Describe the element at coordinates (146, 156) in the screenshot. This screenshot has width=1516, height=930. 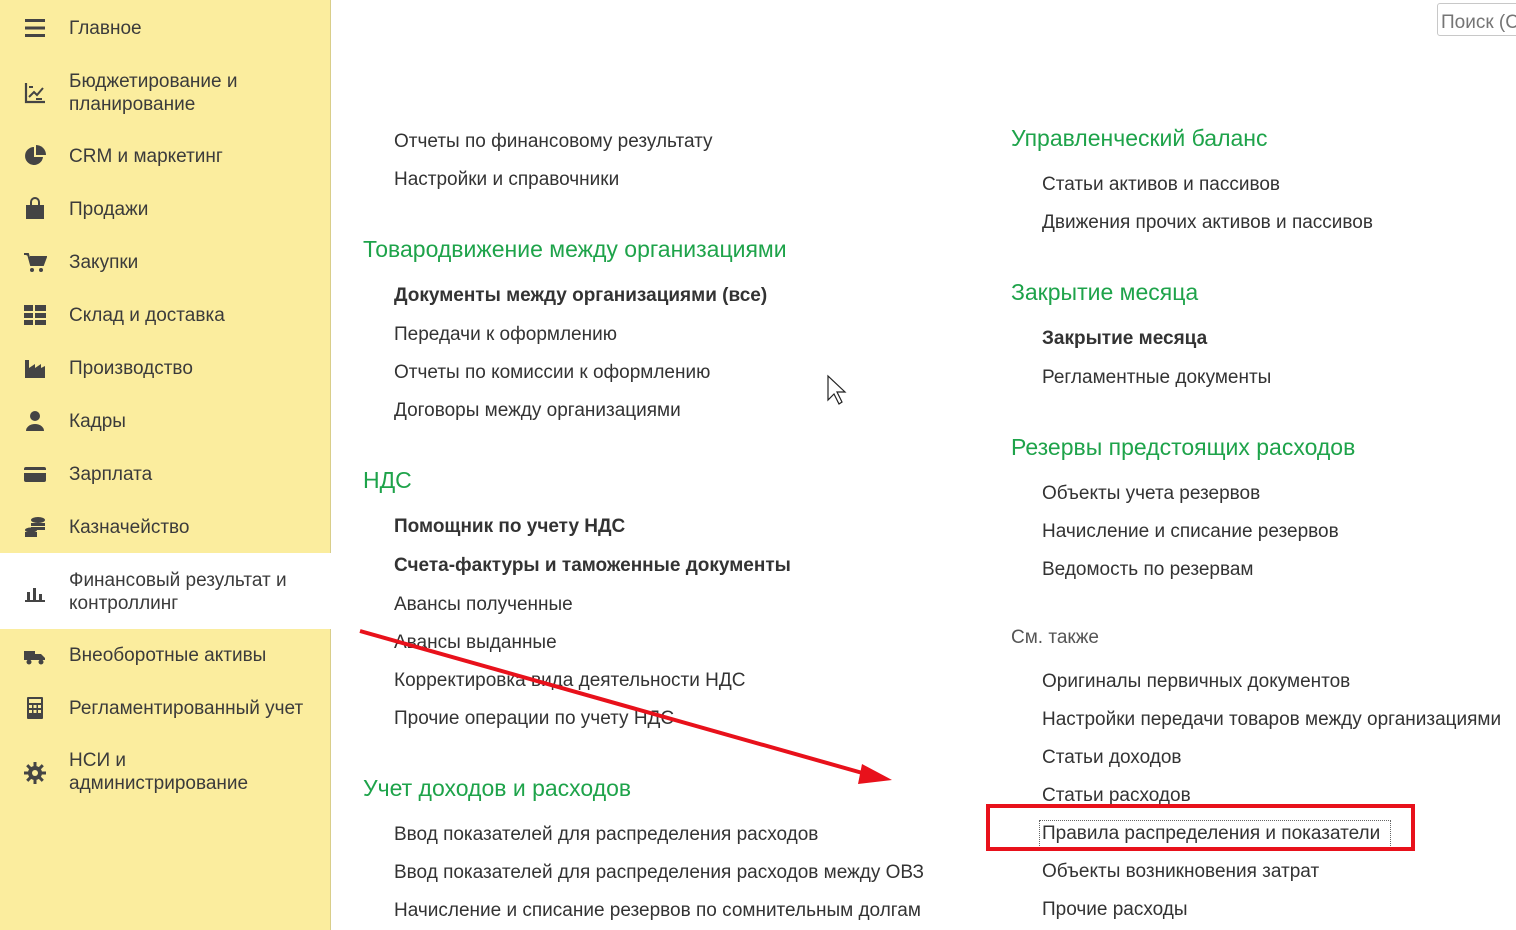
I see `sidebar-item-label: CRM и маркетинг` at that location.